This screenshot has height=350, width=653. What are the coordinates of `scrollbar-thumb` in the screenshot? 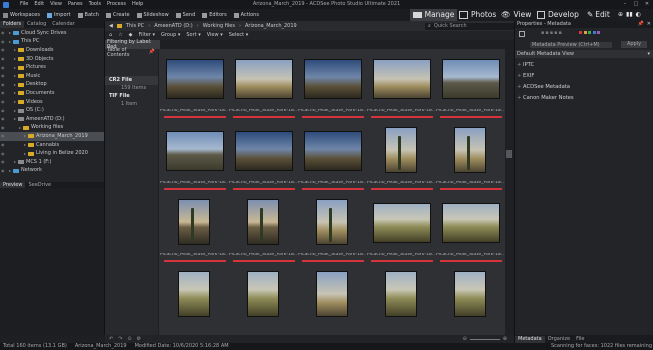 It's located at (509, 154).